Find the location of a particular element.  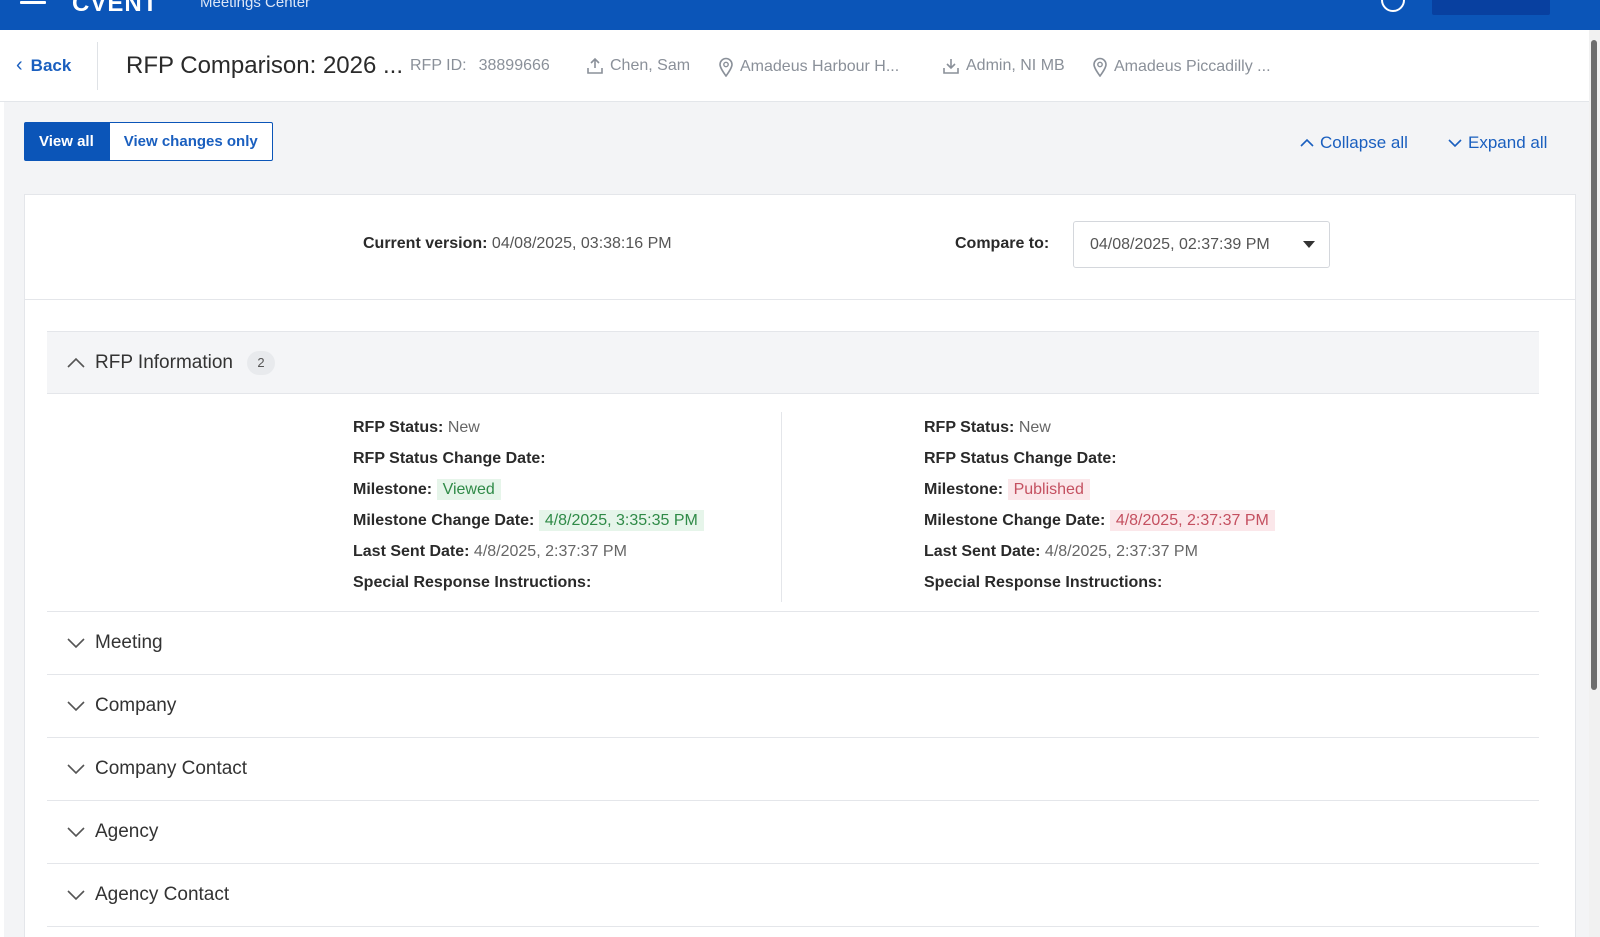

section-header-rfp-information: RFP Information 2 is located at coordinates (793, 362).